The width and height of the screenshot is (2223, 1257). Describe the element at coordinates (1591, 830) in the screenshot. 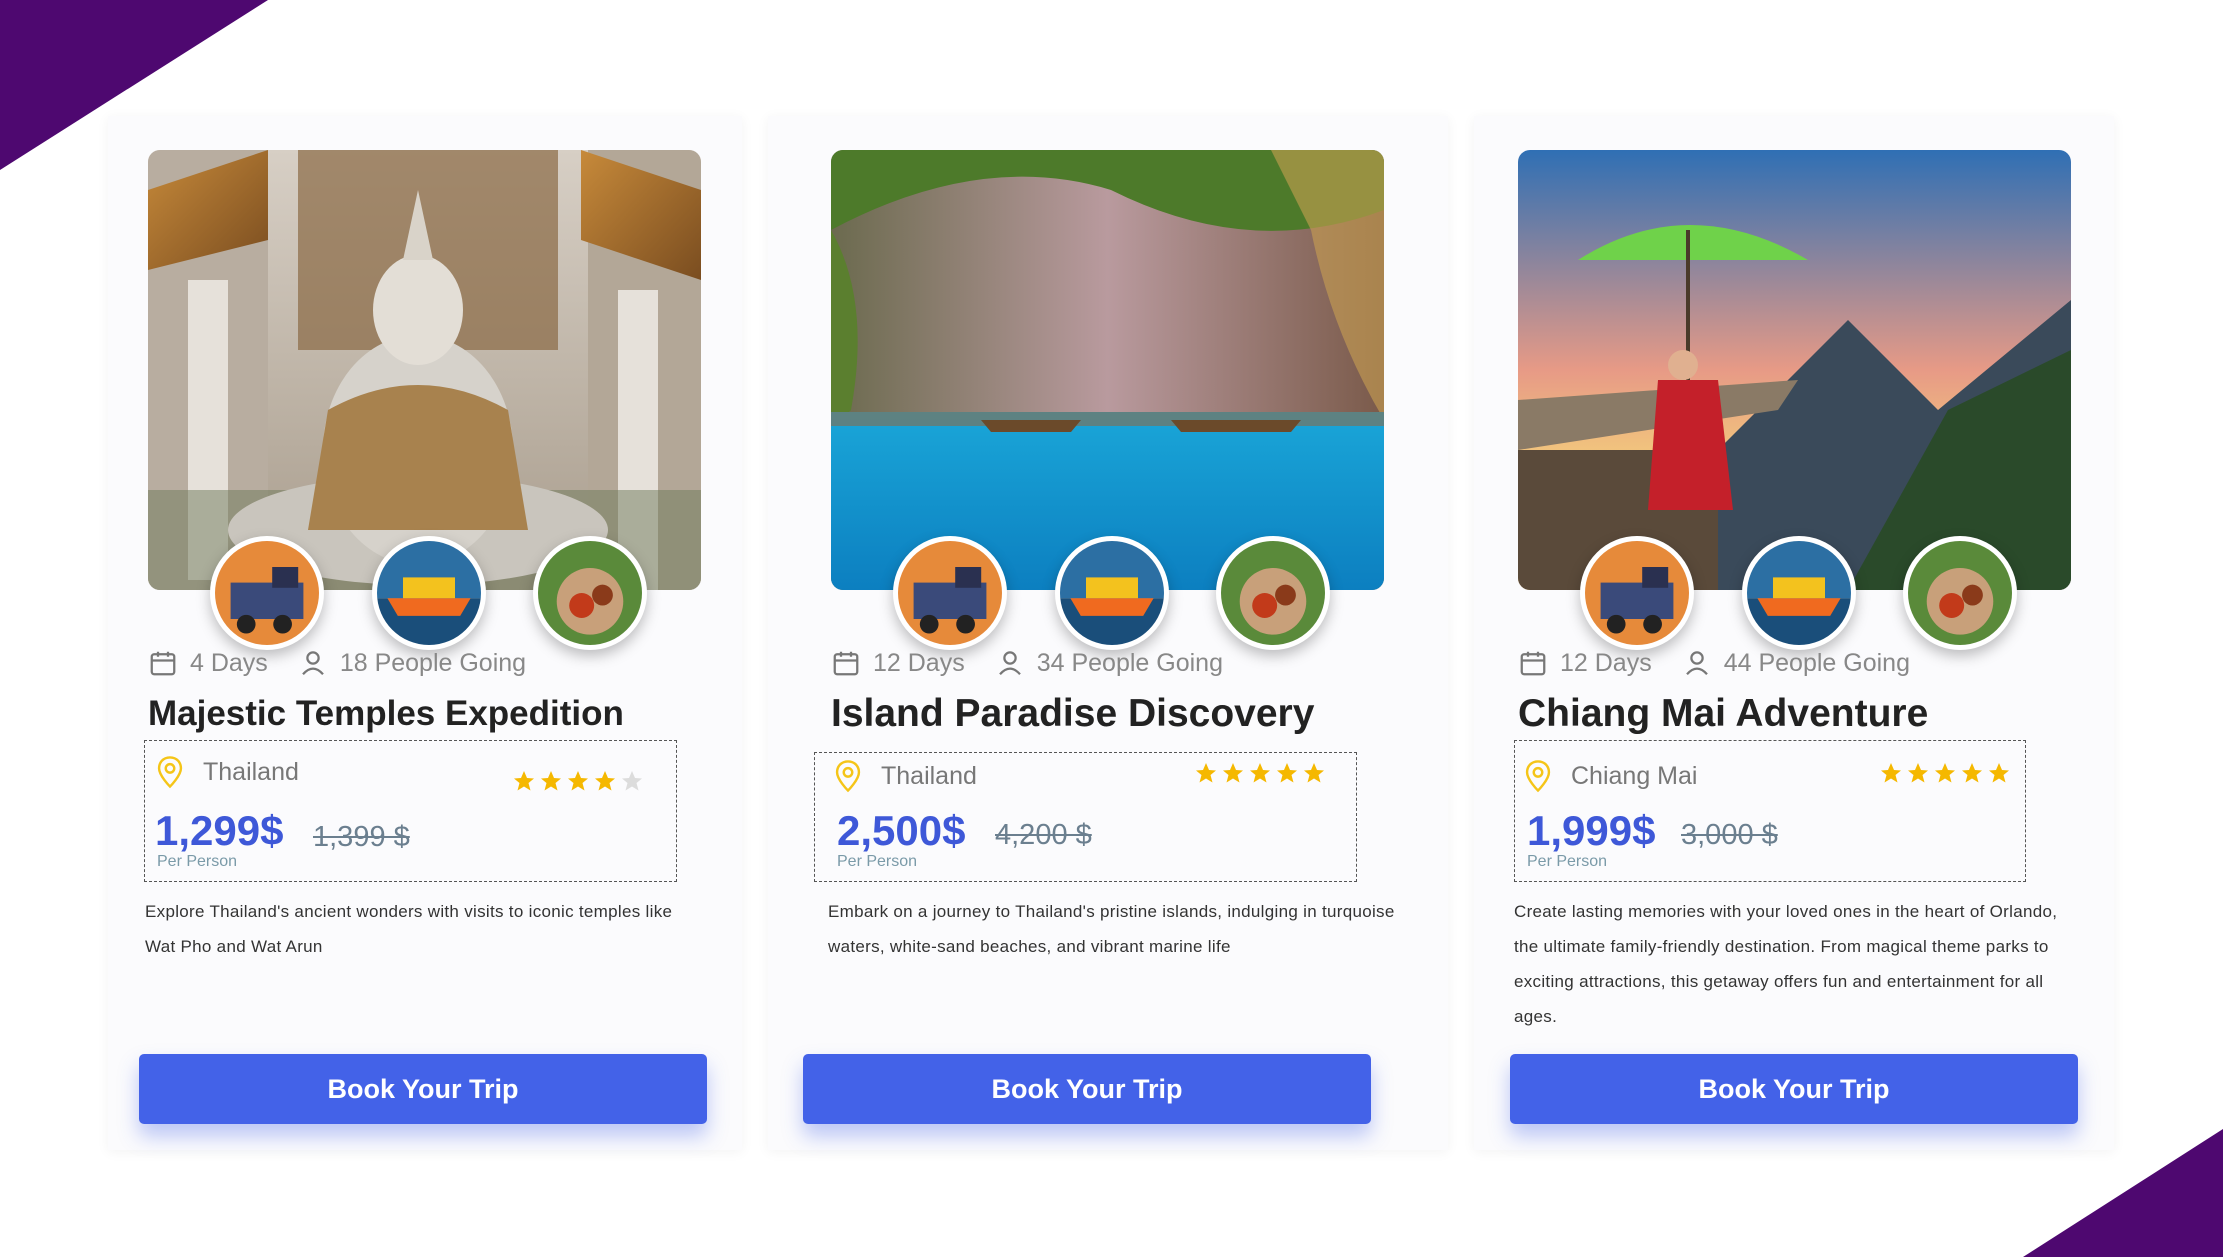

I see `price: 1,999$` at that location.